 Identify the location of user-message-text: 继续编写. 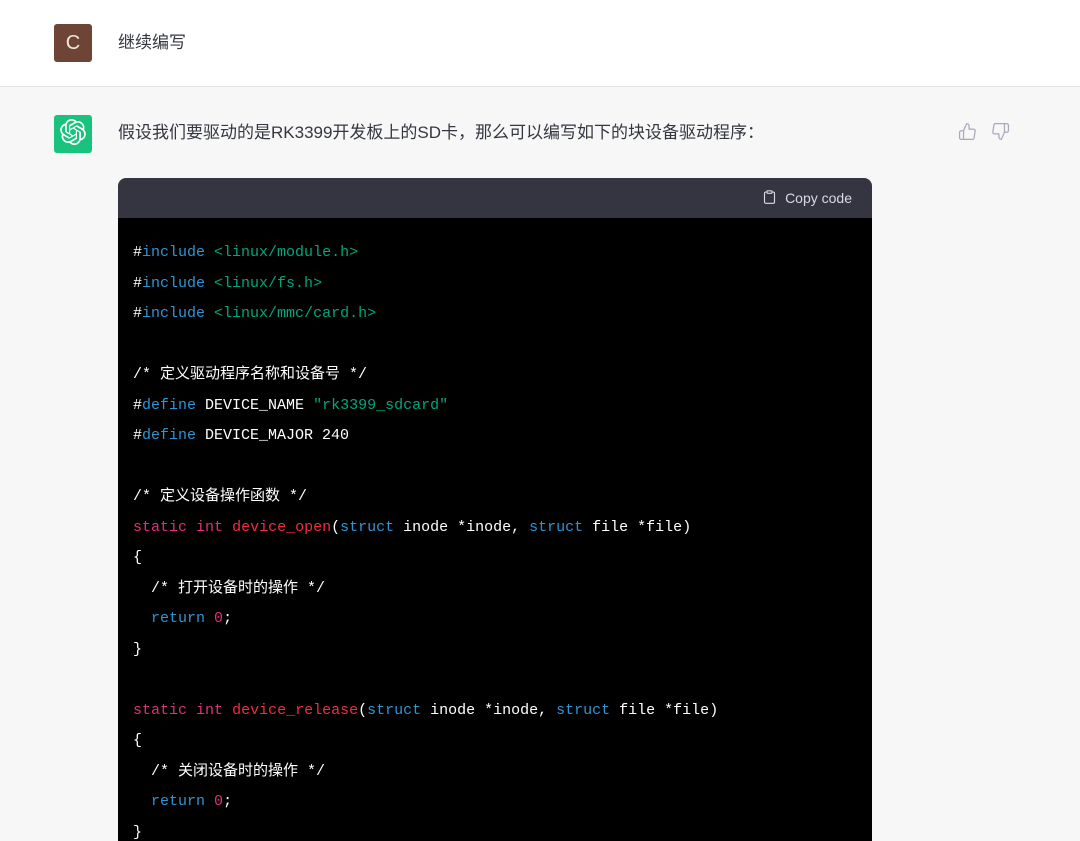
(152, 42).